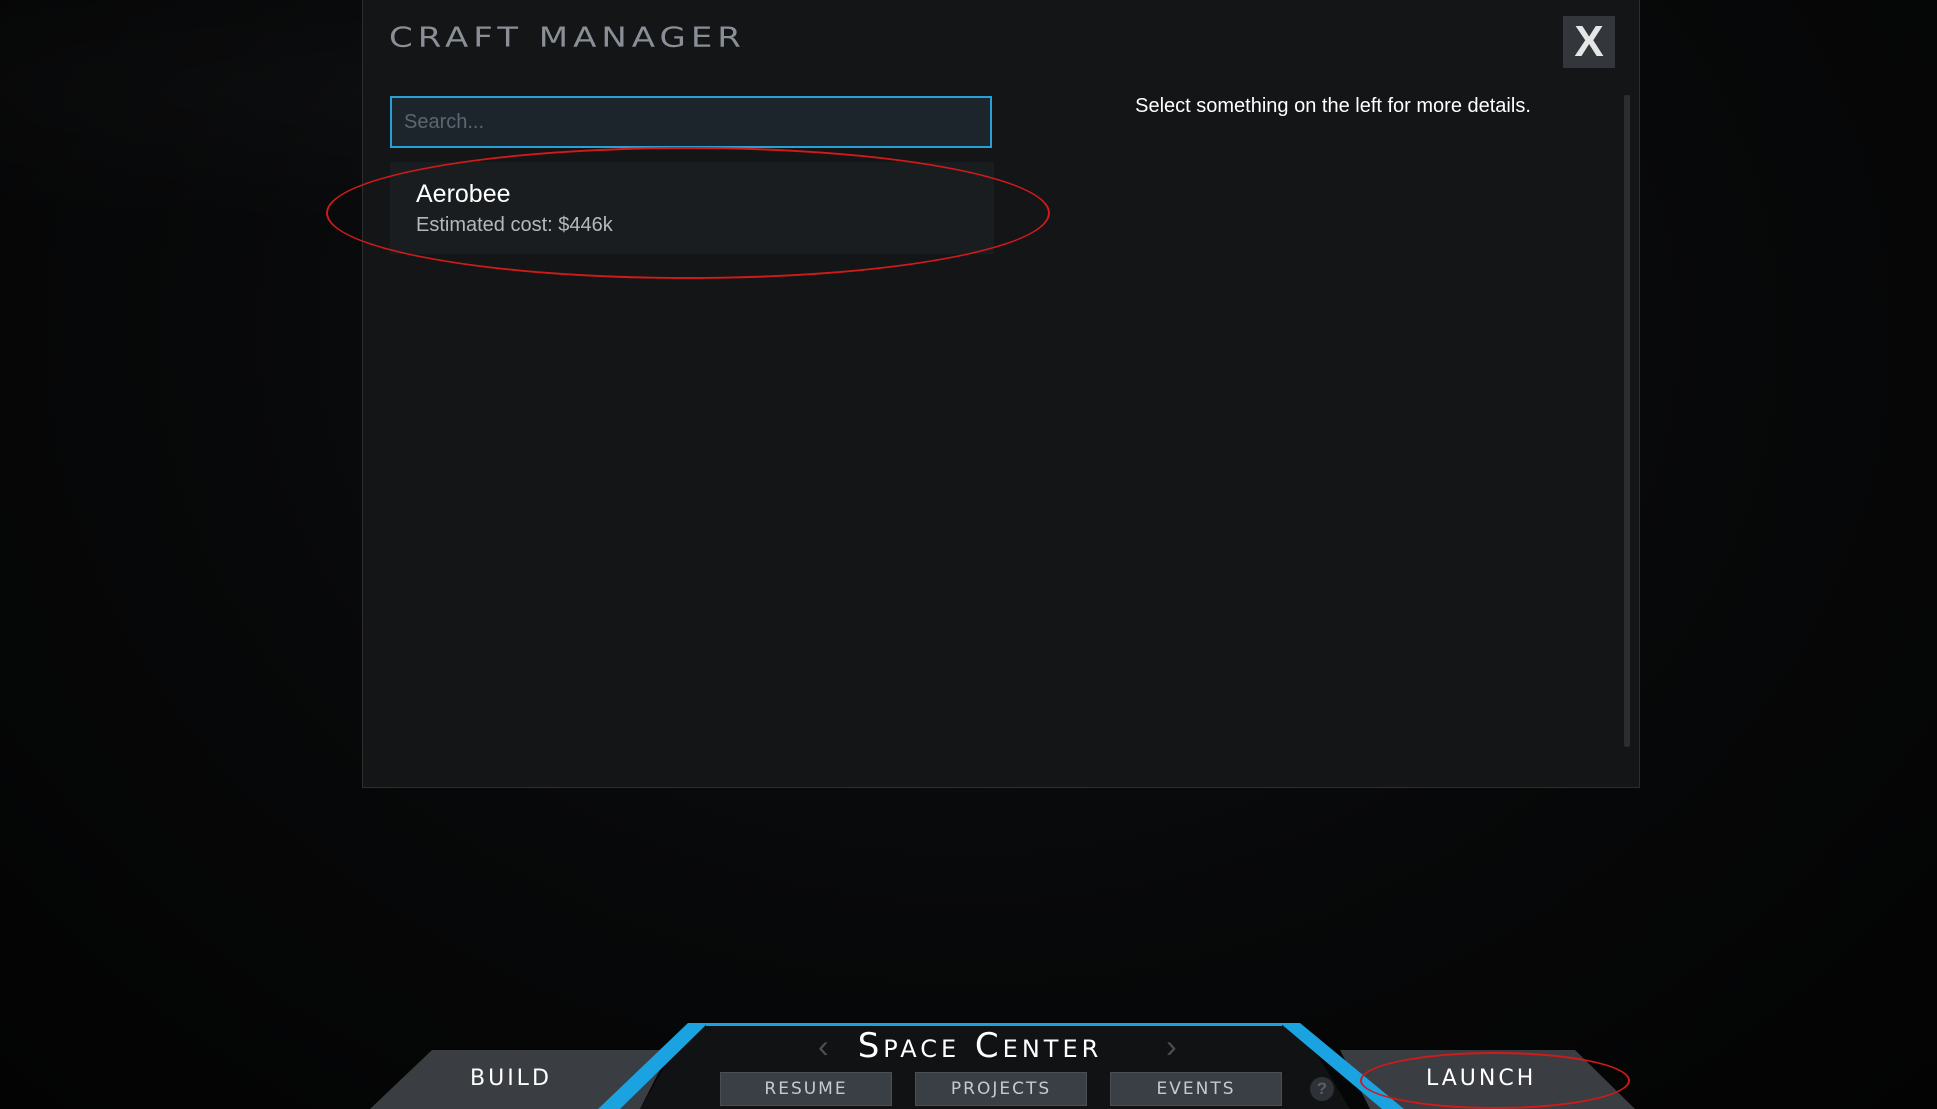 This screenshot has width=1937, height=1109. I want to click on resume-button: Resume, so click(806, 1089).